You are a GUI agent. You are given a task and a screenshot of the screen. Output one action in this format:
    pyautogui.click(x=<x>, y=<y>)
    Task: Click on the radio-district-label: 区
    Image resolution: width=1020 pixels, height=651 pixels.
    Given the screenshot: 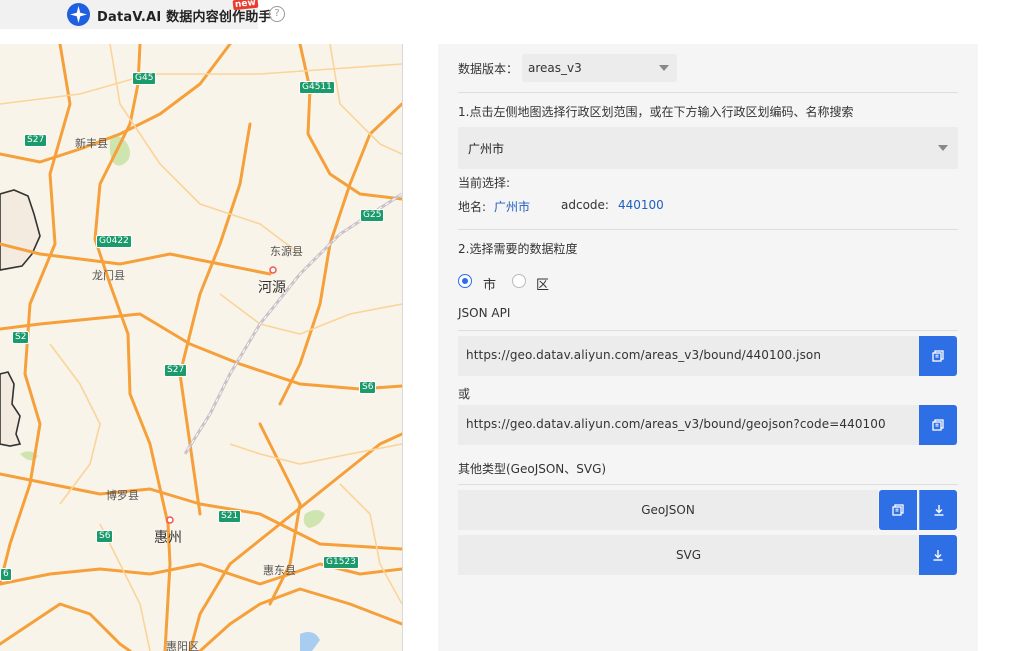 What is the action you would take?
    pyautogui.click(x=542, y=283)
    